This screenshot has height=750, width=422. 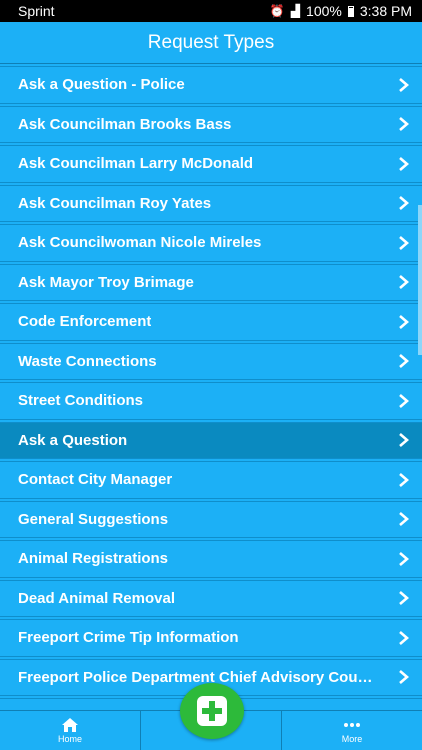 What do you see at coordinates (352, 739) in the screenshot?
I see `nav-more-label: More` at bounding box center [352, 739].